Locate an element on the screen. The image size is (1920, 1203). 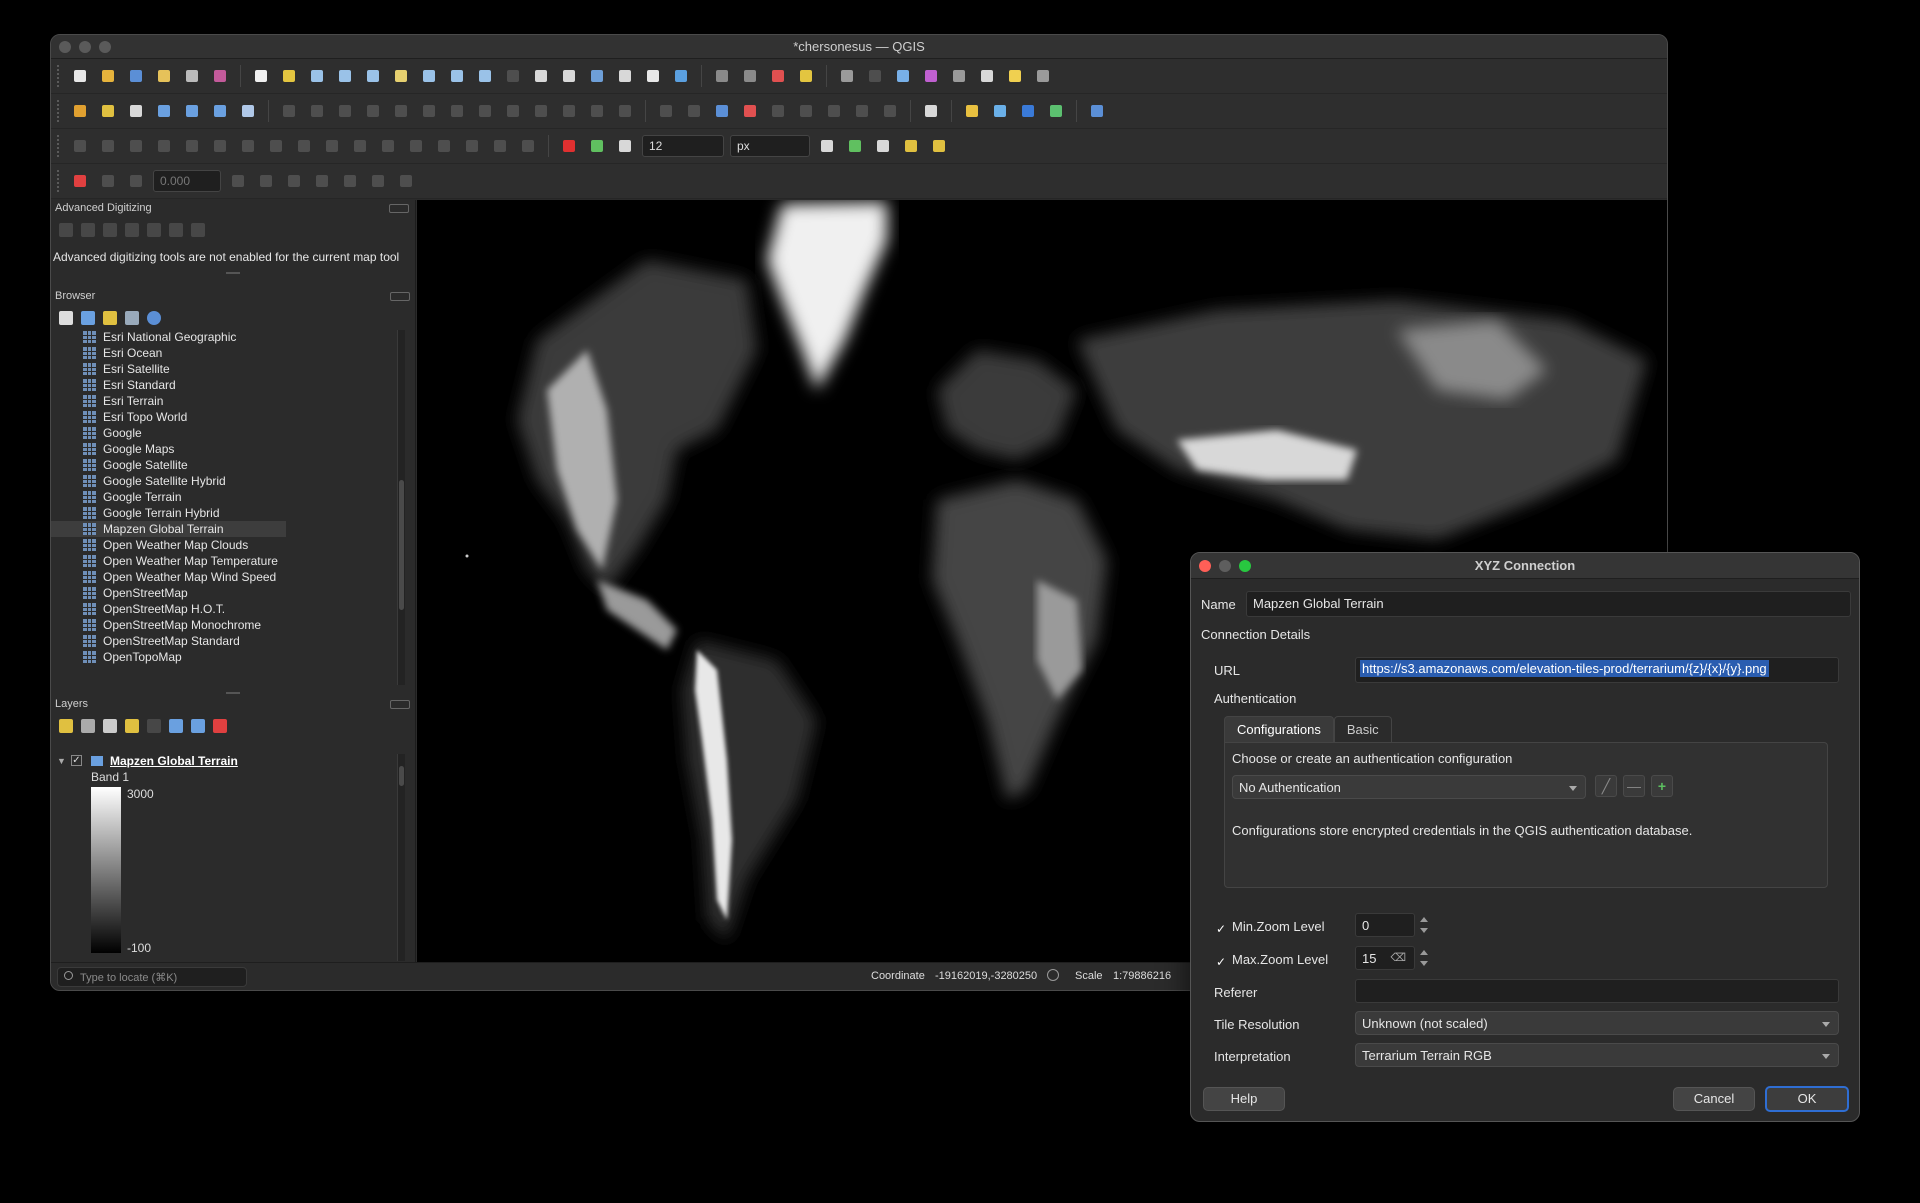
window-controls is located at coordinates (81, 46).